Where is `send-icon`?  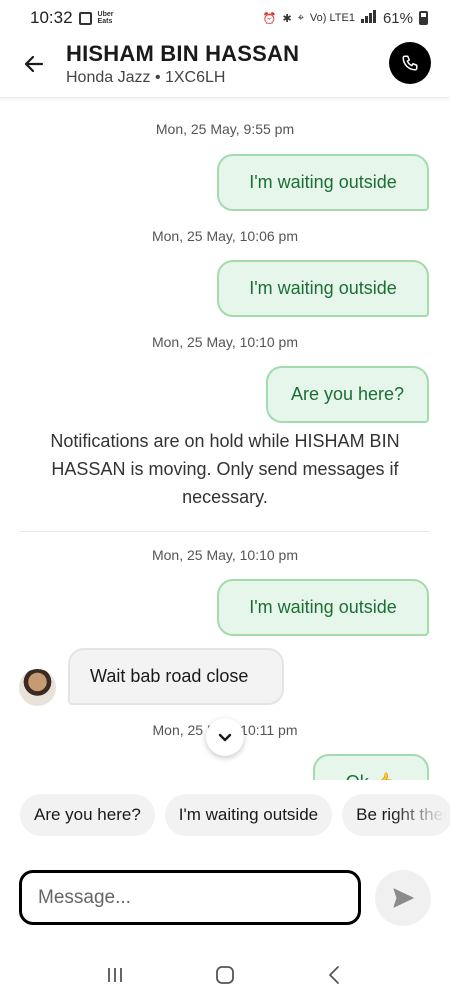
send-icon is located at coordinates (403, 898).